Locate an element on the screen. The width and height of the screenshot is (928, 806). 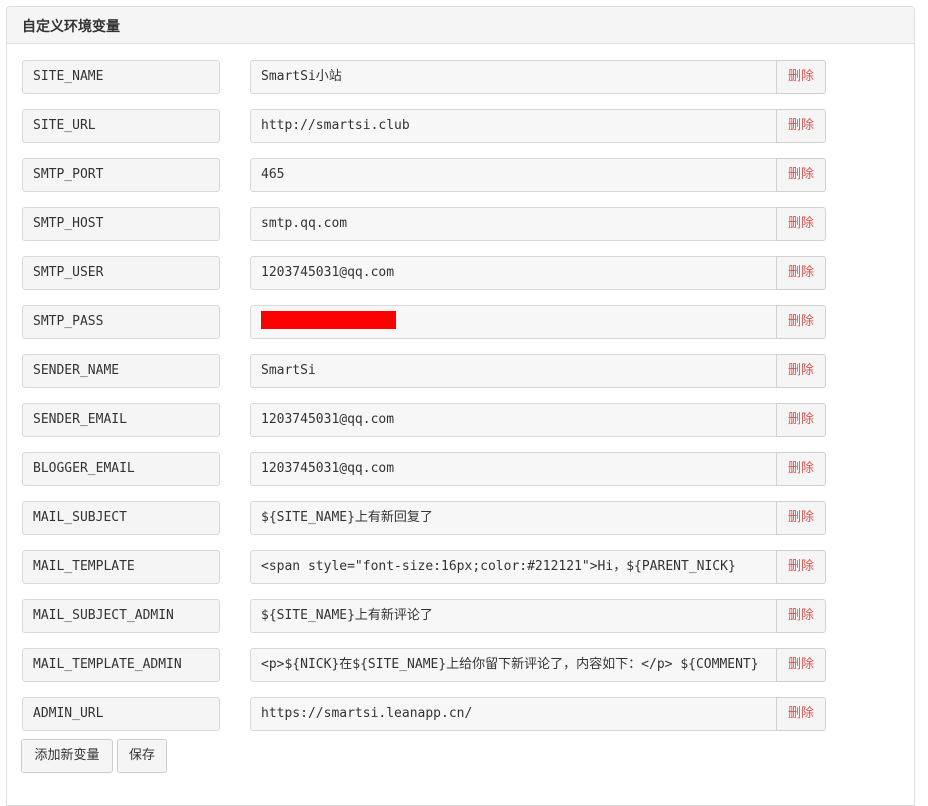
env-var-value-input: ${SITE_NAME}上有新回复了 is located at coordinates (513, 518).